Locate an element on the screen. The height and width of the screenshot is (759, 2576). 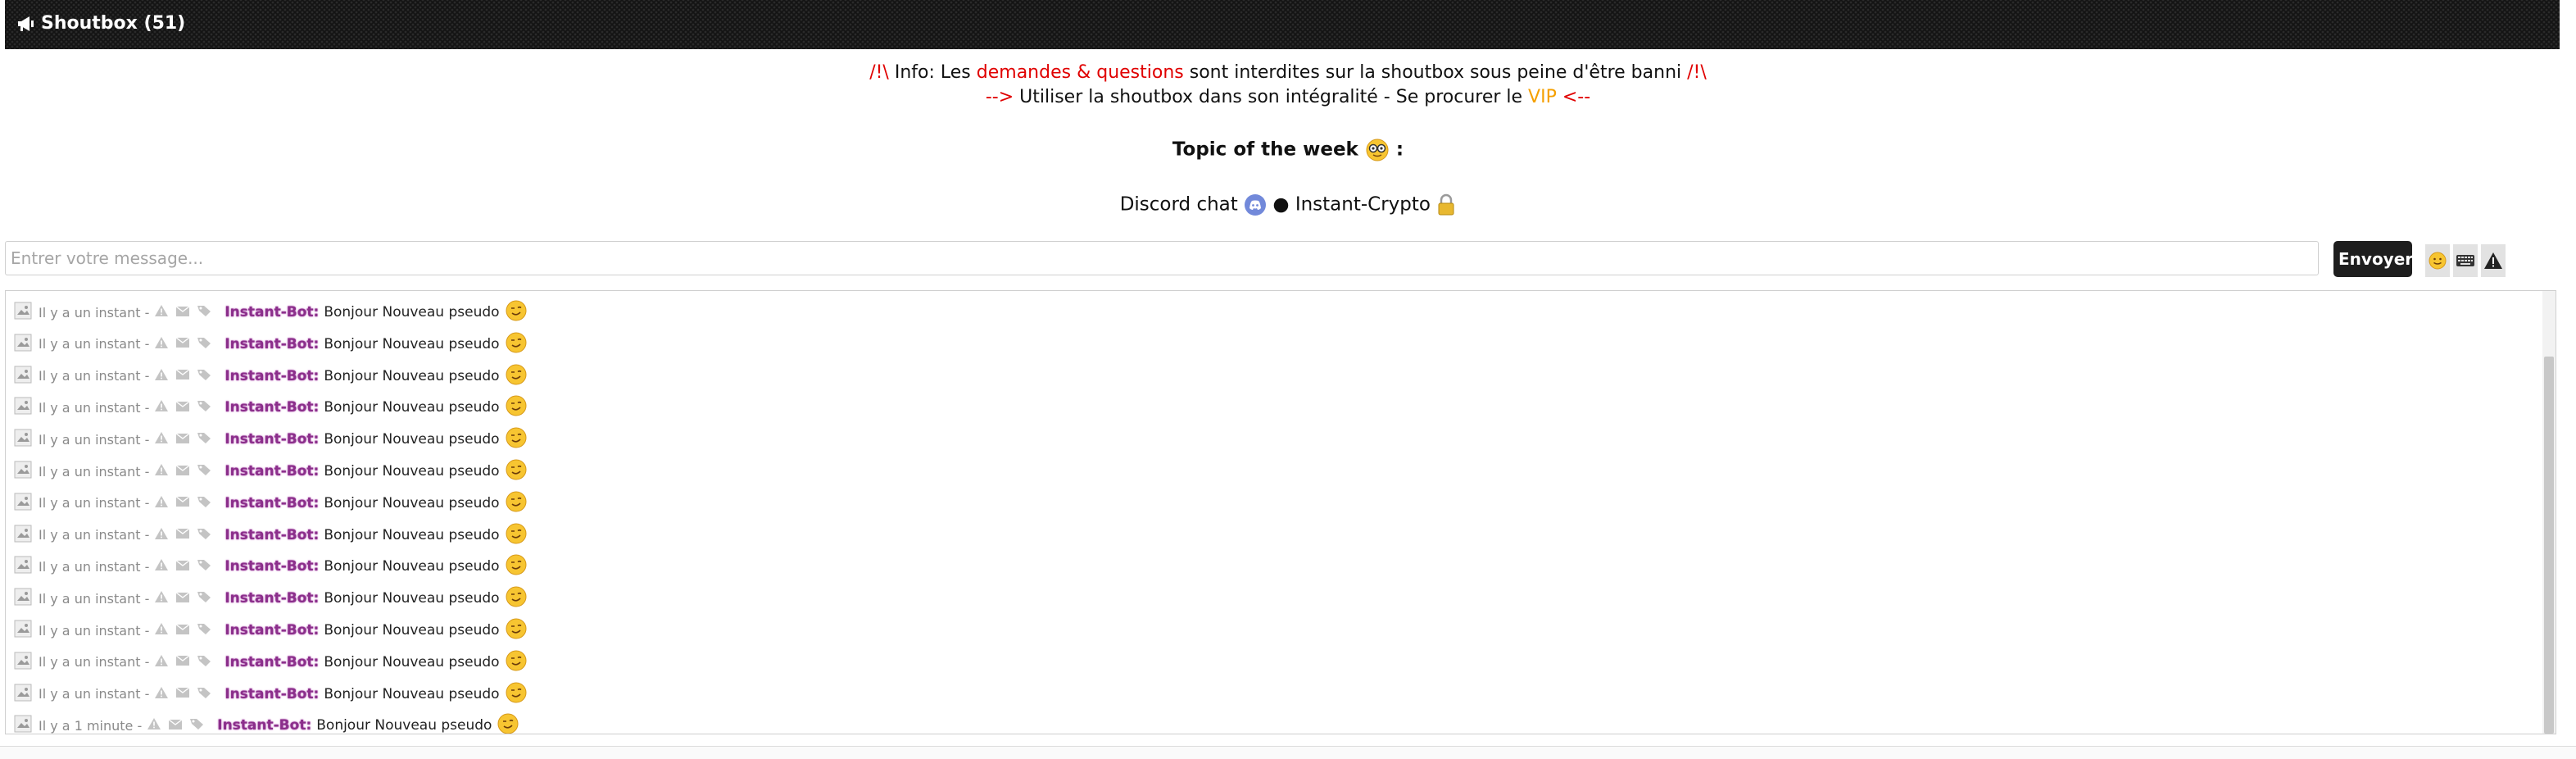
vip-link: VIP is located at coordinates (1542, 97).